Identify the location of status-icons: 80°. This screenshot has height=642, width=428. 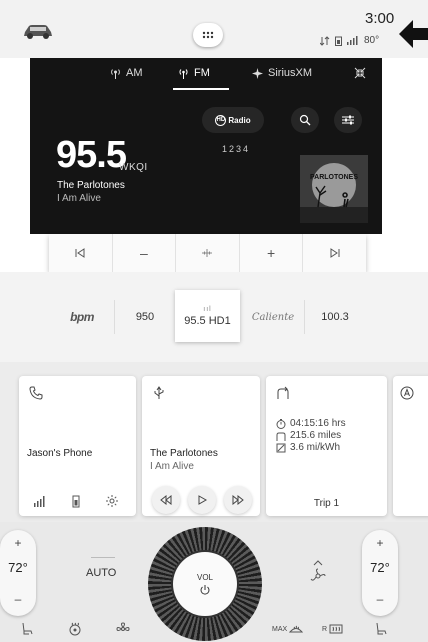
(349, 40).